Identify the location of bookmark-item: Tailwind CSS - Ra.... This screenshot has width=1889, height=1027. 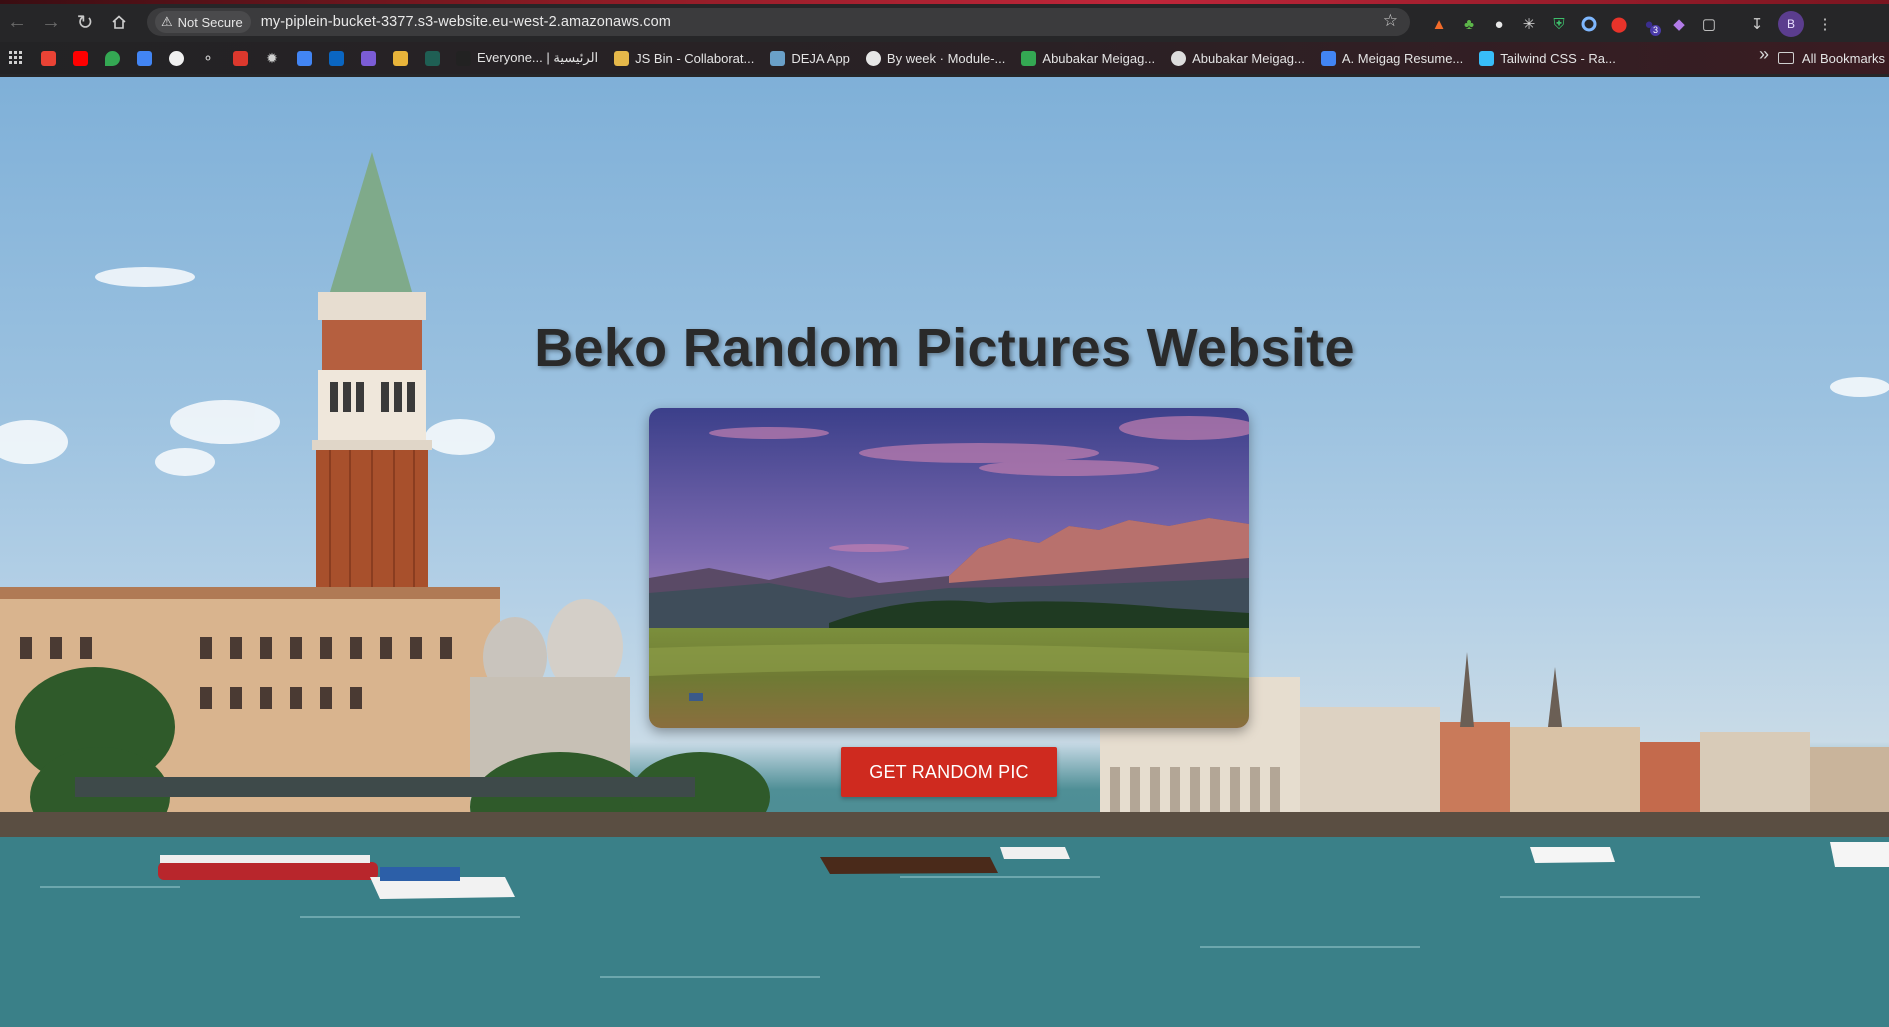
(1547, 58).